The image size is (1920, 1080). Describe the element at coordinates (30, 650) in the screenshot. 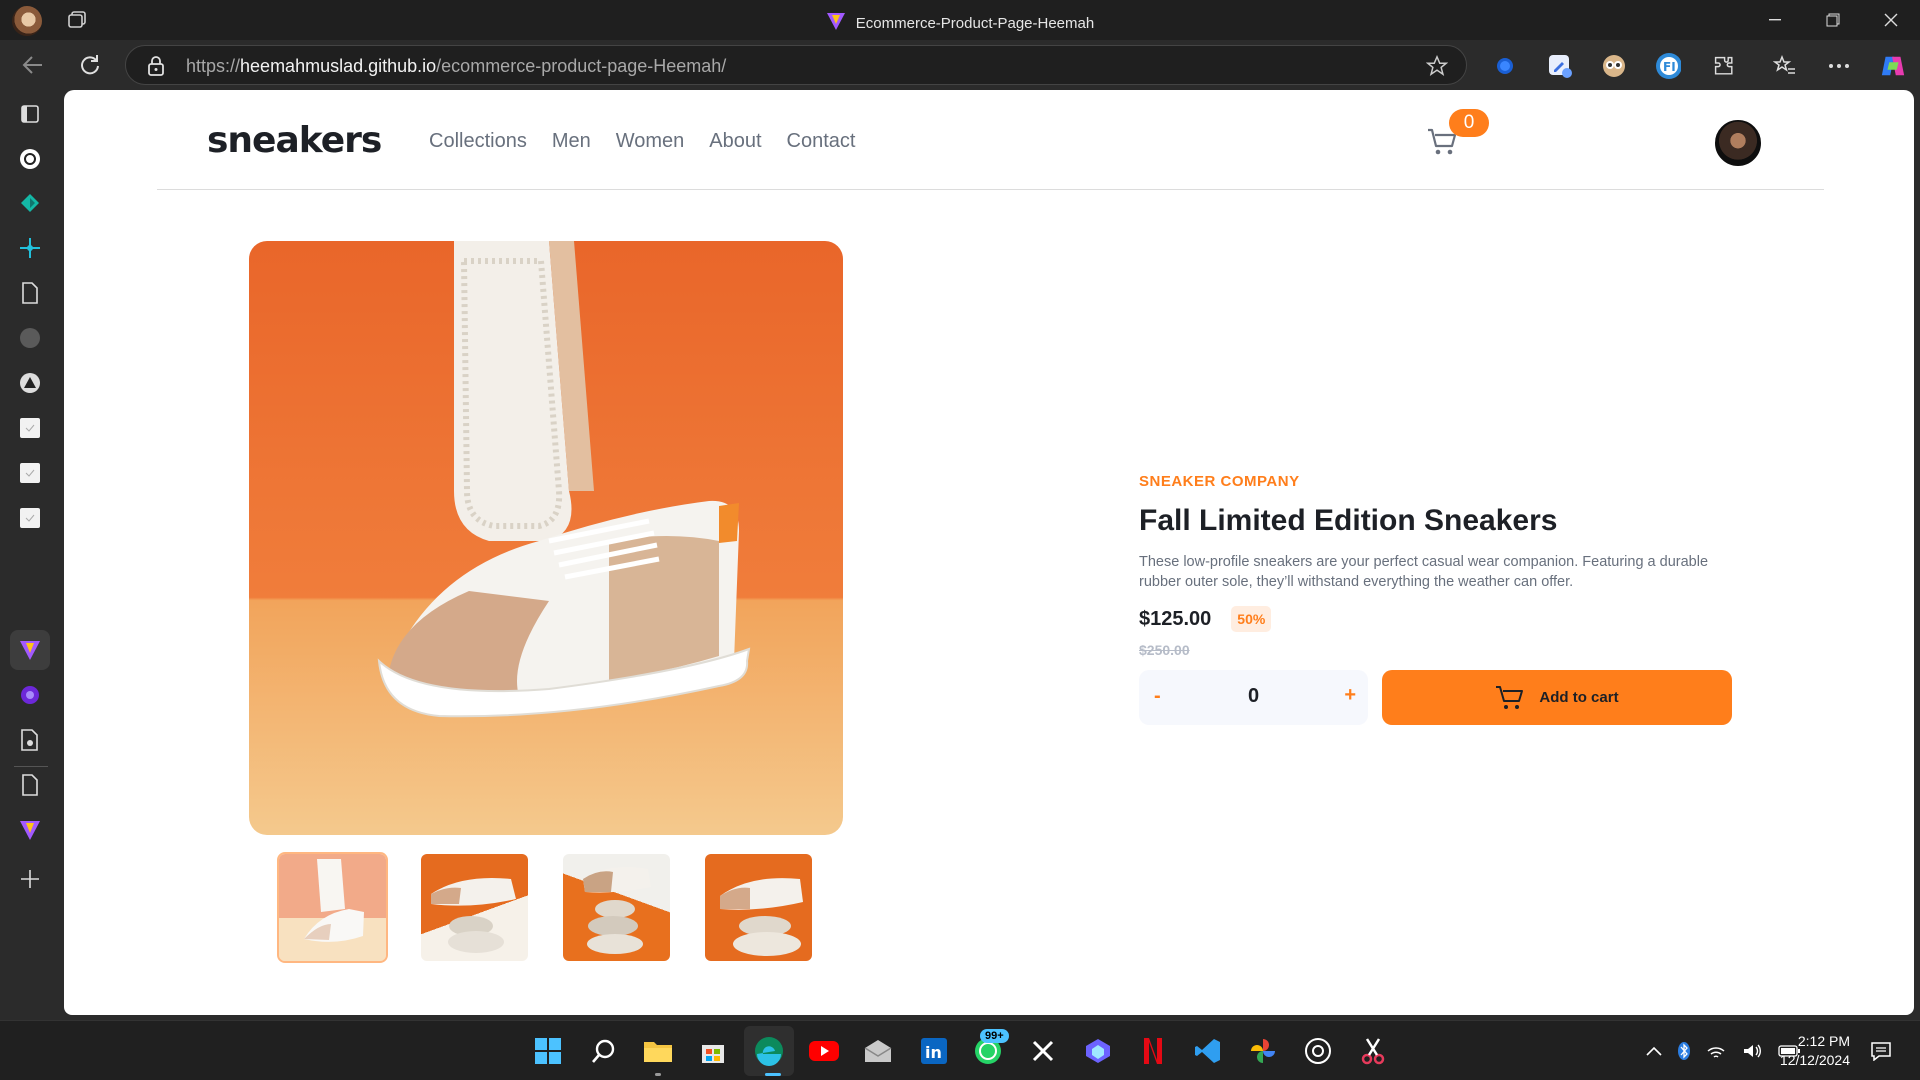

I see `sidebar-vite-icon` at that location.